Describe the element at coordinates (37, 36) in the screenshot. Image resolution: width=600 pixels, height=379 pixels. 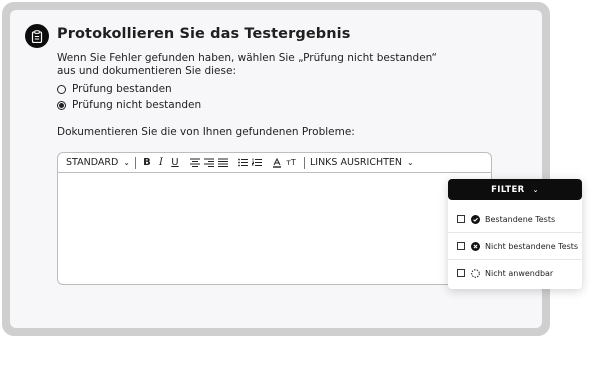
I see `clipboard-icon` at that location.